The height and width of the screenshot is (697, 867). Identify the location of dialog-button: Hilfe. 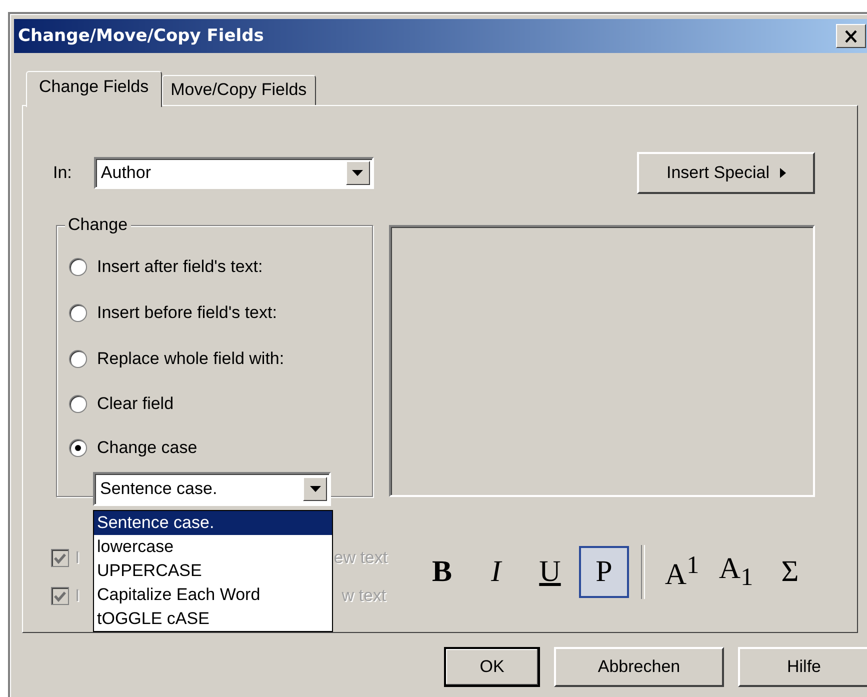
(802, 667).